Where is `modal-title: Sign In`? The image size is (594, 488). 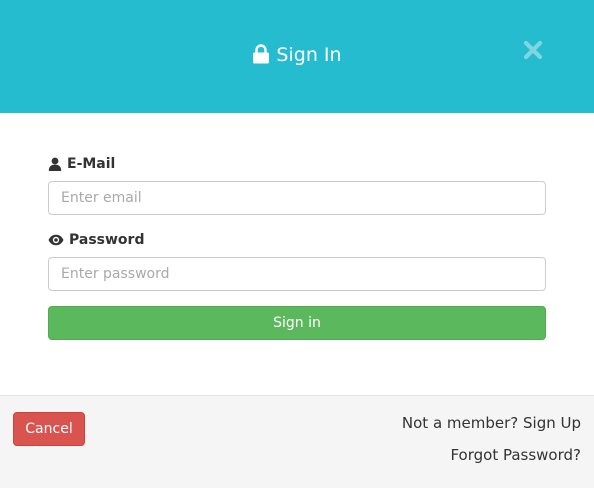
modal-title: Sign In is located at coordinates (297, 54).